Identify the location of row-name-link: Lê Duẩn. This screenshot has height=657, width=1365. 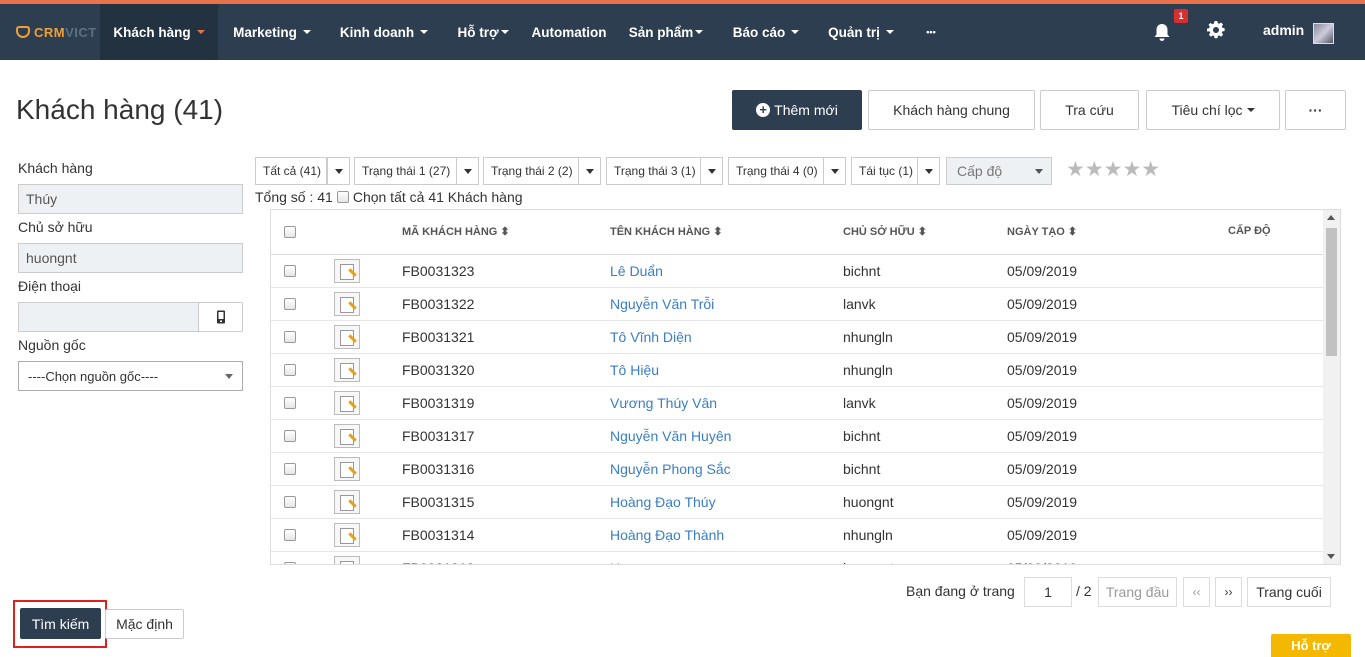
(636, 271).